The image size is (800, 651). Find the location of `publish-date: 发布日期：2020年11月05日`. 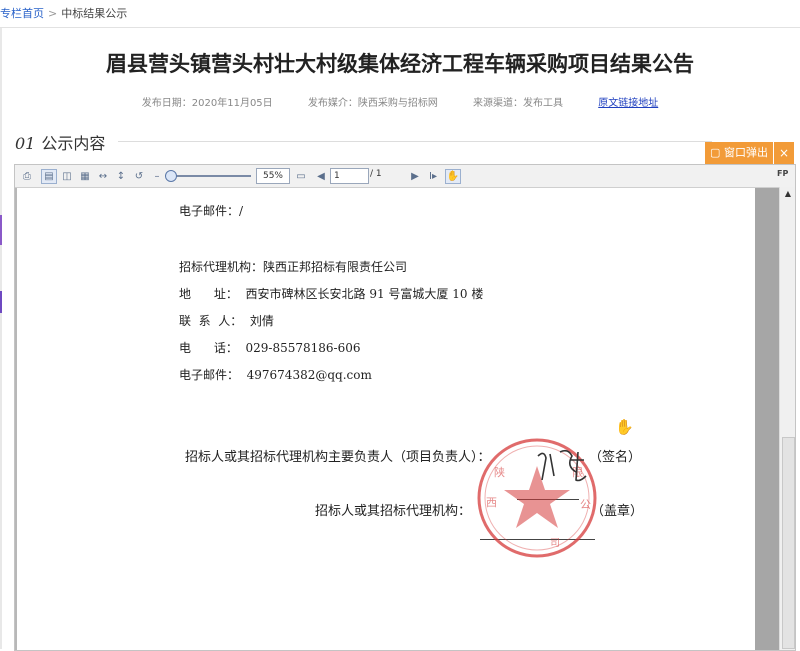

publish-date: 发布日期：2020年11月05日 is located at coordinates (207, 103).